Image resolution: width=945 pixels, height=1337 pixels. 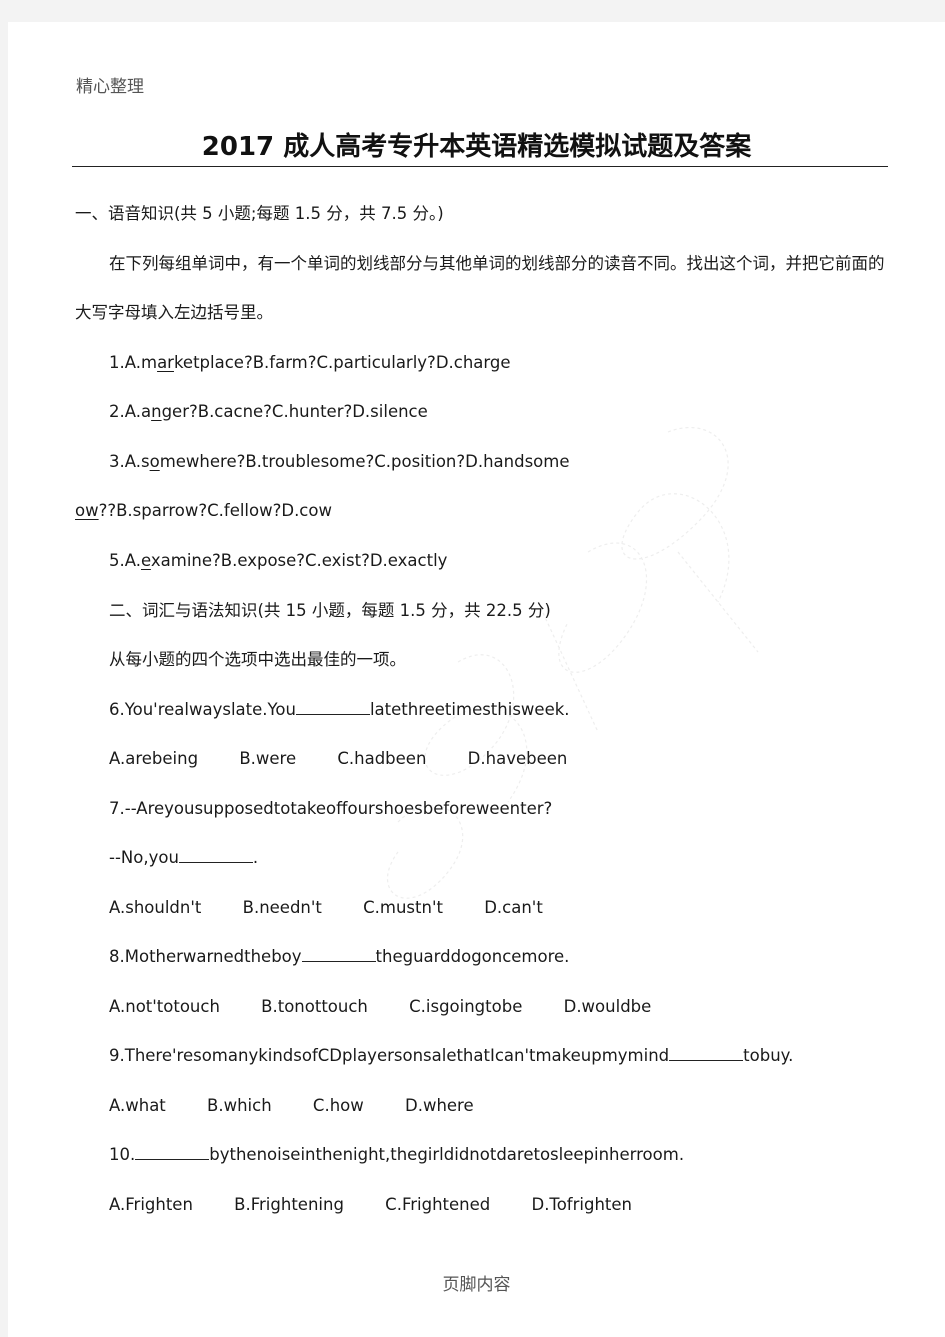 What do you see at coordinates (259, 213) in the screenshot?
I see `section1-heading: 一、语音知识(共 5 小题;每题 1.5 分，共 7.5 分。)` at bounding box center [259, 213].